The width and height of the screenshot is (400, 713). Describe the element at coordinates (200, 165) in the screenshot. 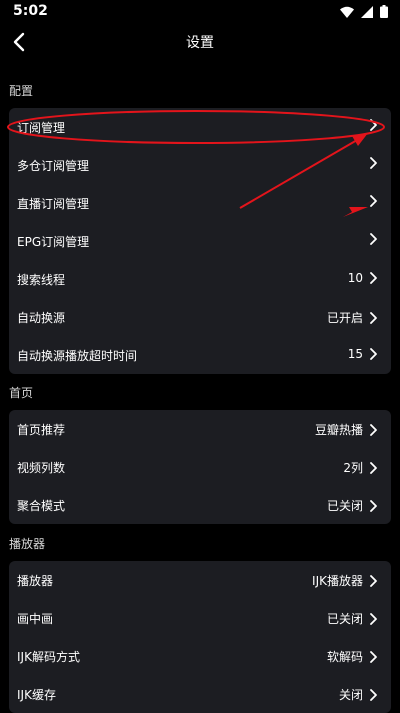

I see `row-multi-repo-subscription: 多仓订阅管理` at that location.